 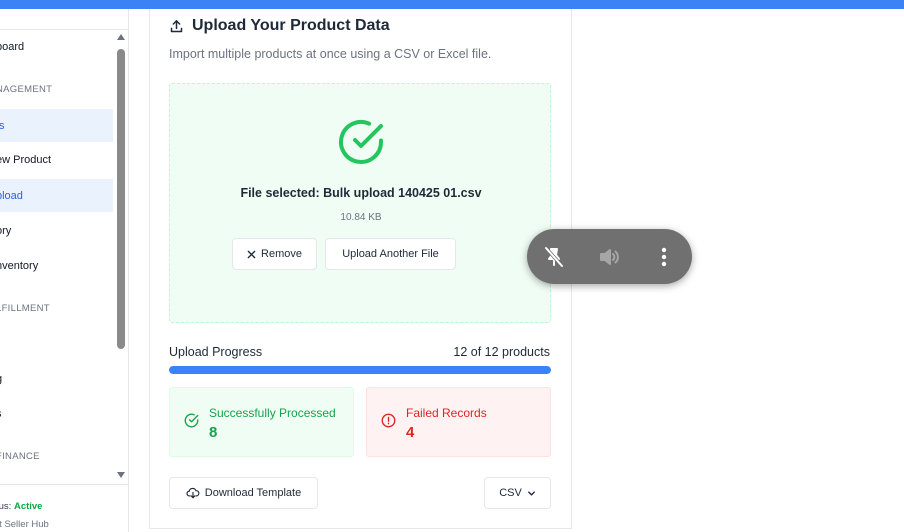 I want to click on progress-bar, so click(x=360, y=370).